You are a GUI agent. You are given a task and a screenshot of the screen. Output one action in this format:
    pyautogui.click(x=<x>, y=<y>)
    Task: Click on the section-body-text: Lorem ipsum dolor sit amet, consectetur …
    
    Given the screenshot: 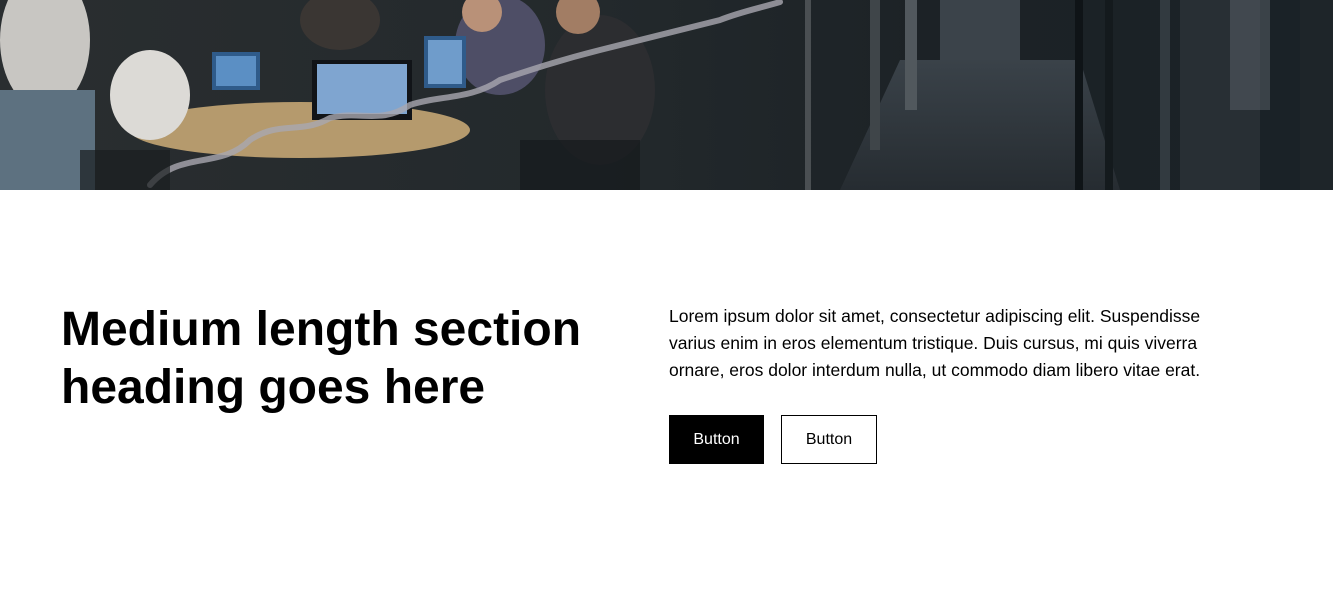 What is the action you would take?
    pyautogui.click(x=935, y=343)
    